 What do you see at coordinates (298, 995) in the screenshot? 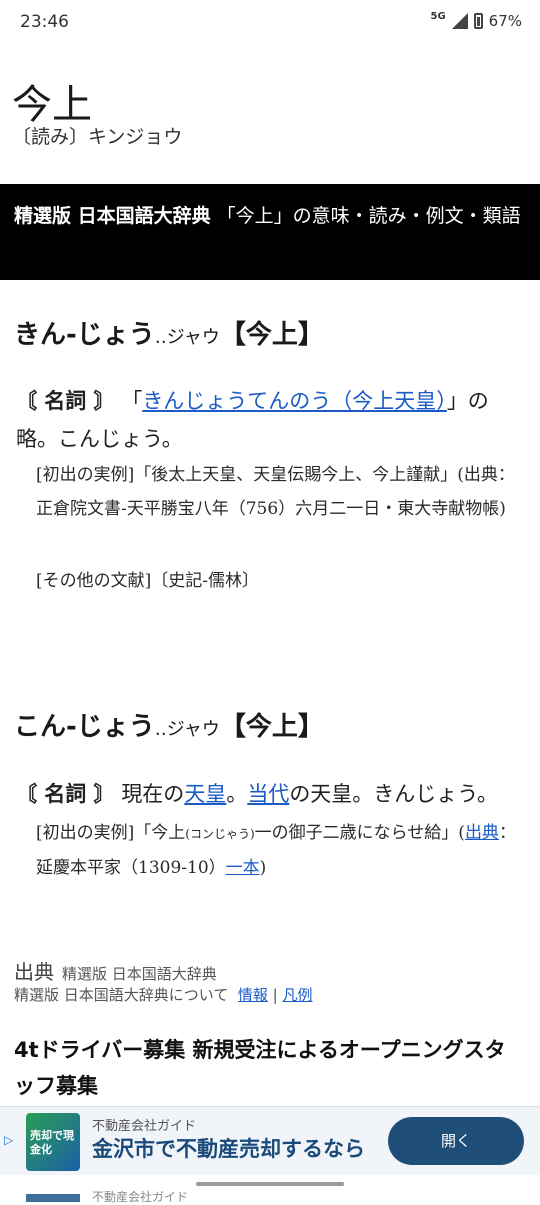
I see `legend-link: 凡例` at bounding box center [298, 995].